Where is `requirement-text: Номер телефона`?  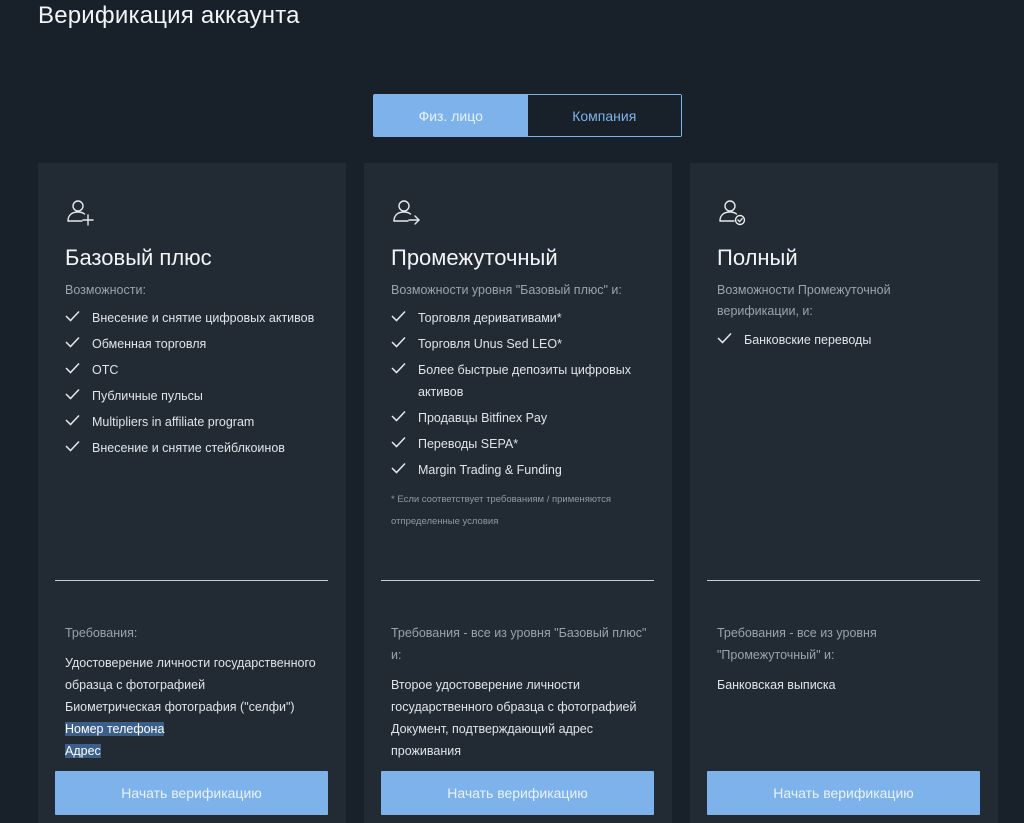 requirement-text: Номер телефона is located at coordinates (115, 729).